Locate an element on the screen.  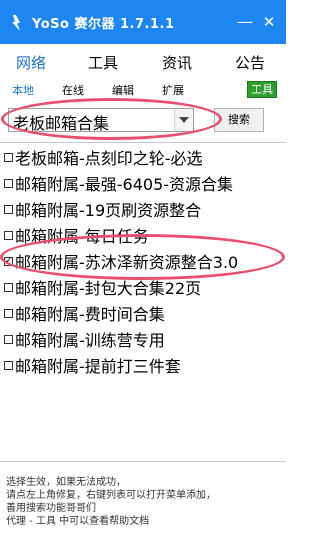
tab-news: 资讯 is located at coordinates (177, 62).